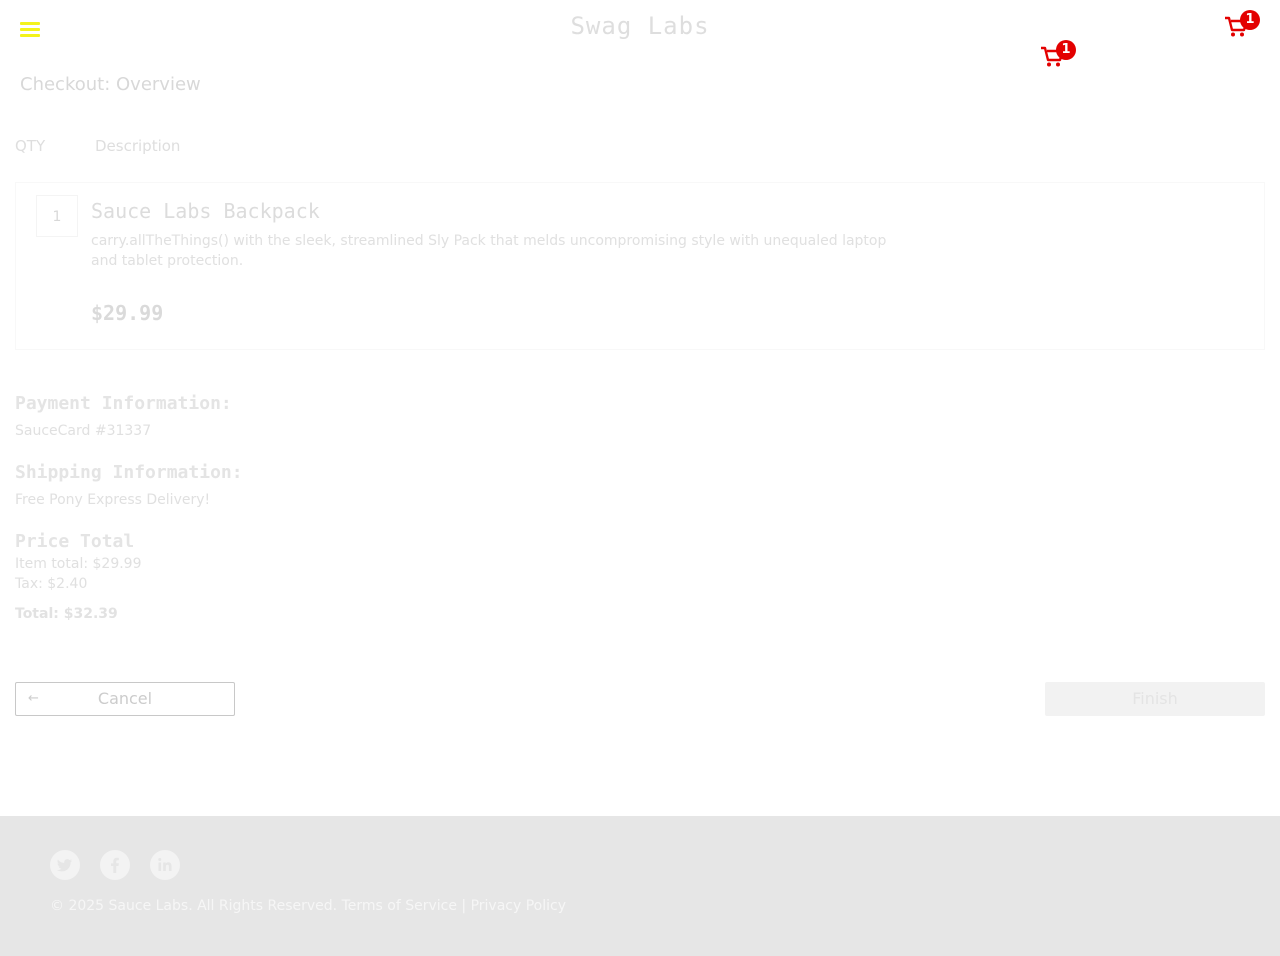 Image resolution: width=1280 pixels, height=956 pixels. What do you see at coordinates (75, 541) in the screenshot?
I see `price-total-label: Price Total` at bounding box center [75, 541].